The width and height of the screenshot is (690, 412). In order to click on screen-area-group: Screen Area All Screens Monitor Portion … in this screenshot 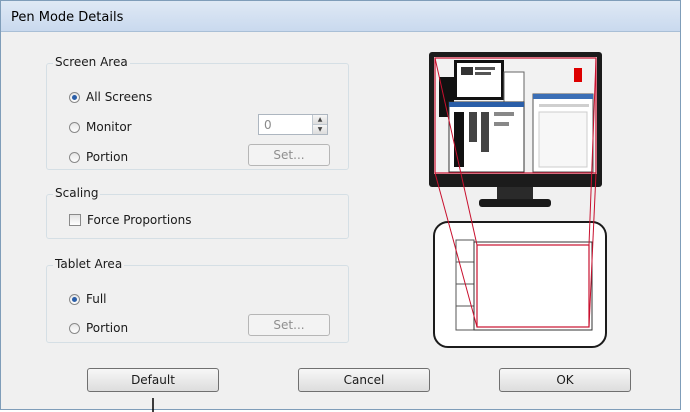, I will do `click(197, 112)`.